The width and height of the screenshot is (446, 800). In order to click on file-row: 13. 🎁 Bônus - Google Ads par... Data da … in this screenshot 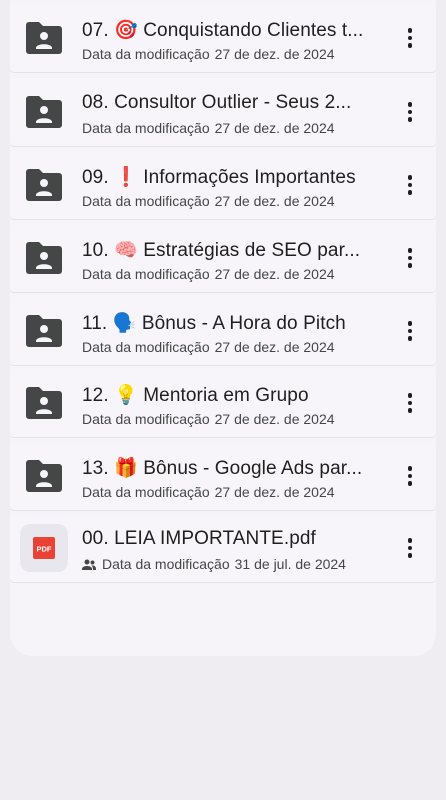, I will do `click(223, 476)`.